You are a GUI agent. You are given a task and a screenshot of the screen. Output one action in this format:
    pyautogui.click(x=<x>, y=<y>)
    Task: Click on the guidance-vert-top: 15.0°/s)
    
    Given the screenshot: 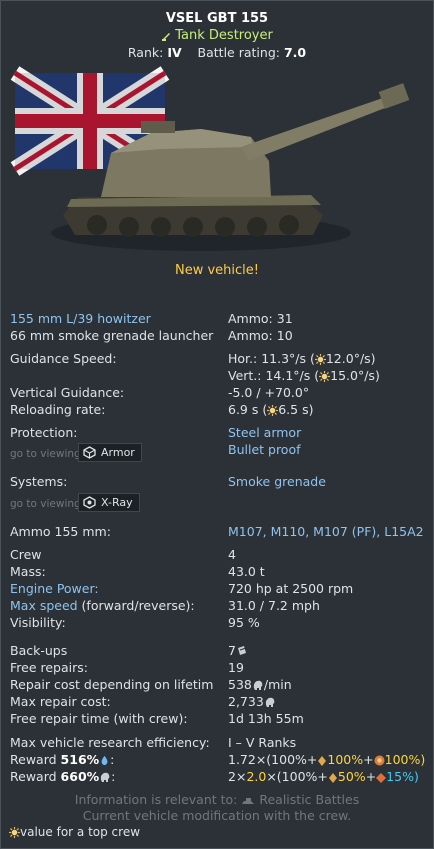 What is the action you would take?
    pyautogui.click(x=355, y=375)
    